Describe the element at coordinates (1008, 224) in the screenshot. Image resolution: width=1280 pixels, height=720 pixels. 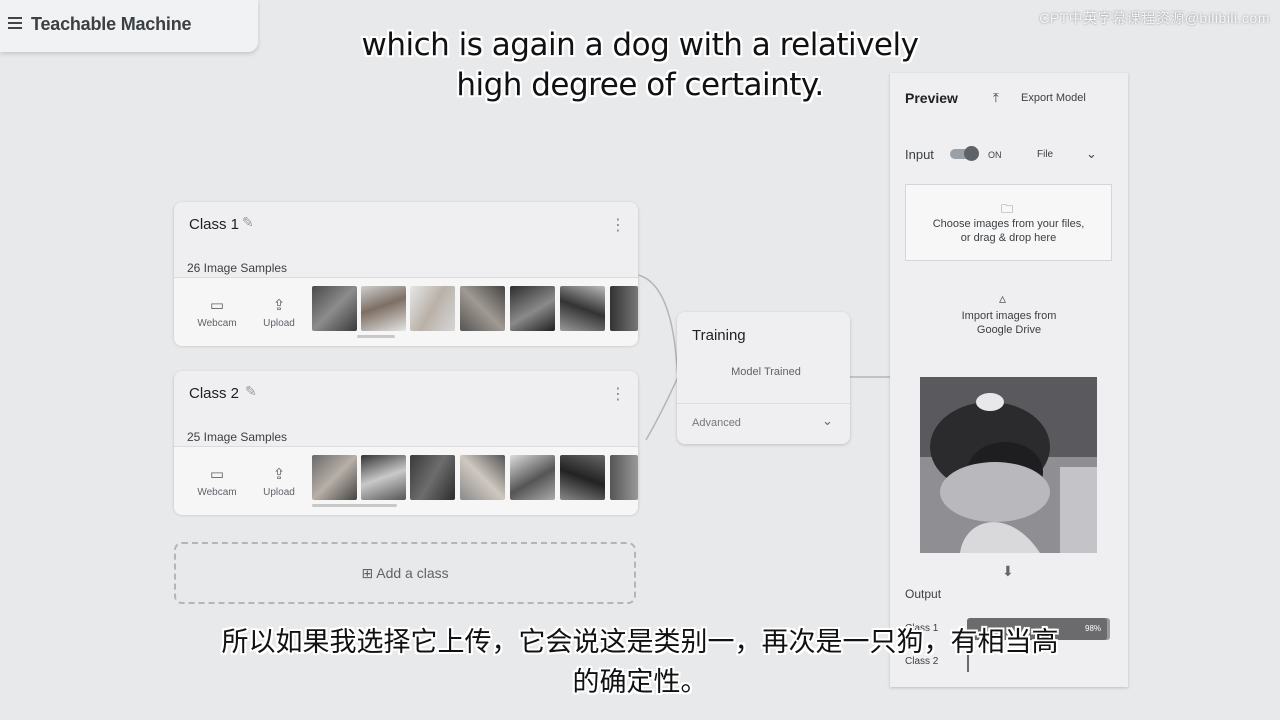
I see `dropzone-line-1: Choose images from your files,` at that location.